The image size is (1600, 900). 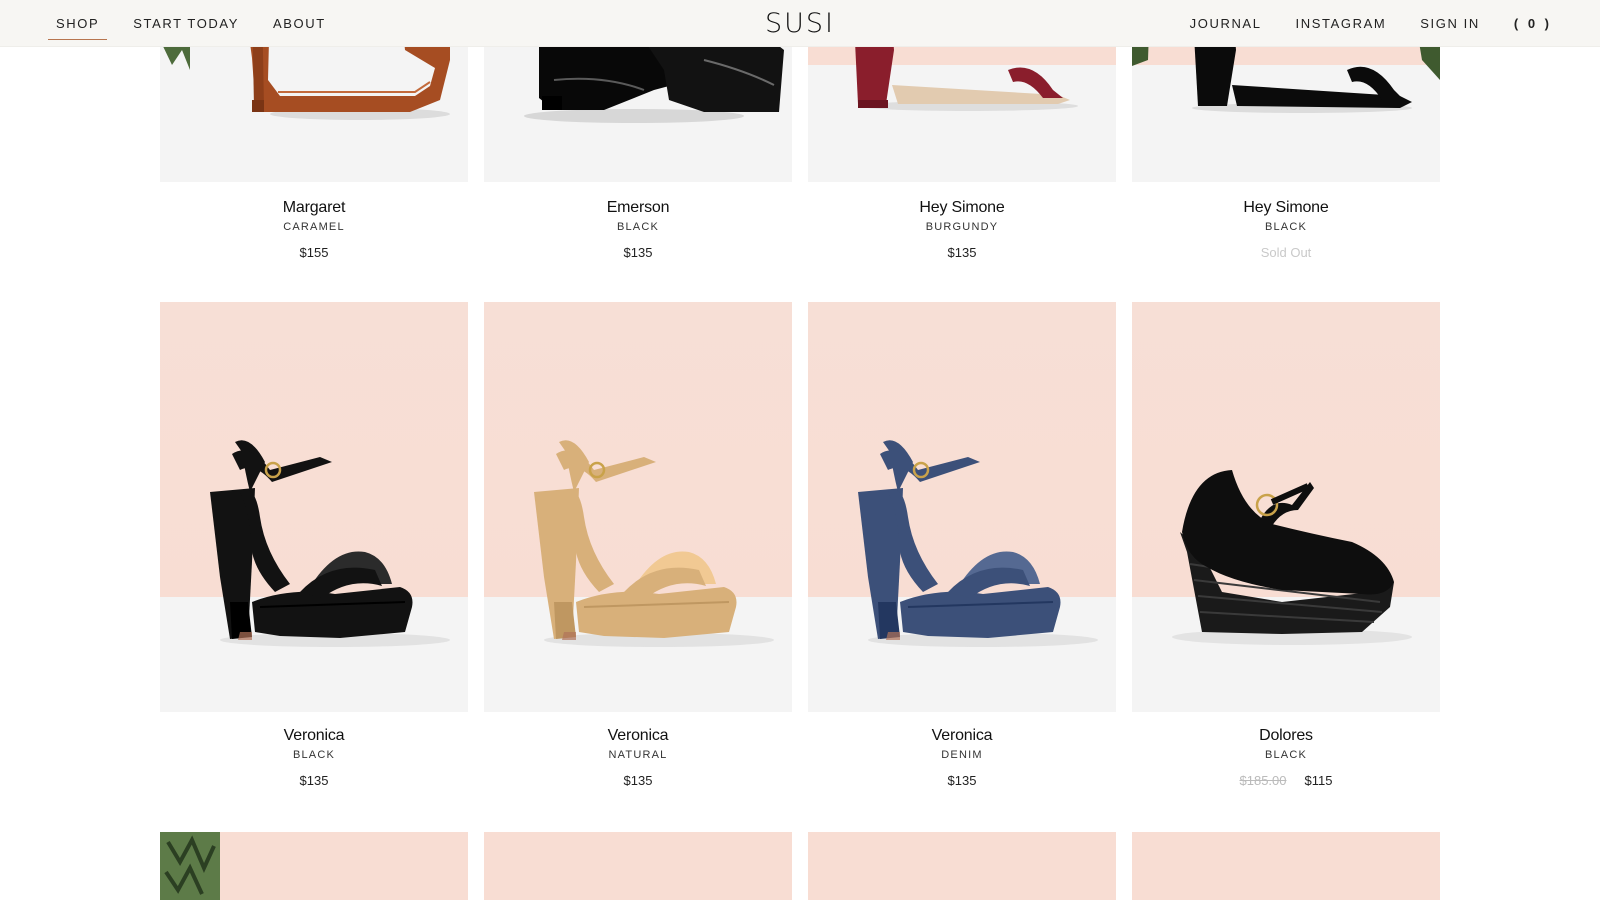 I want to click on sale-price: $115, so click(x=1318, y=780).